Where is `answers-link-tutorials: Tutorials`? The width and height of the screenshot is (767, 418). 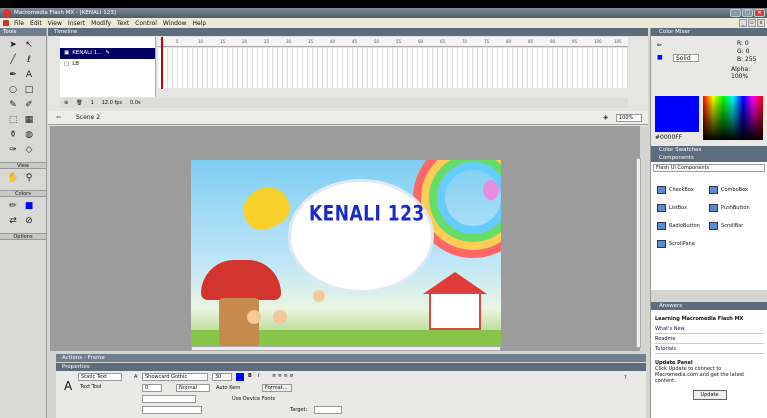
answers-link-tutorials: Tutorials is located at coordinates (709, 349).